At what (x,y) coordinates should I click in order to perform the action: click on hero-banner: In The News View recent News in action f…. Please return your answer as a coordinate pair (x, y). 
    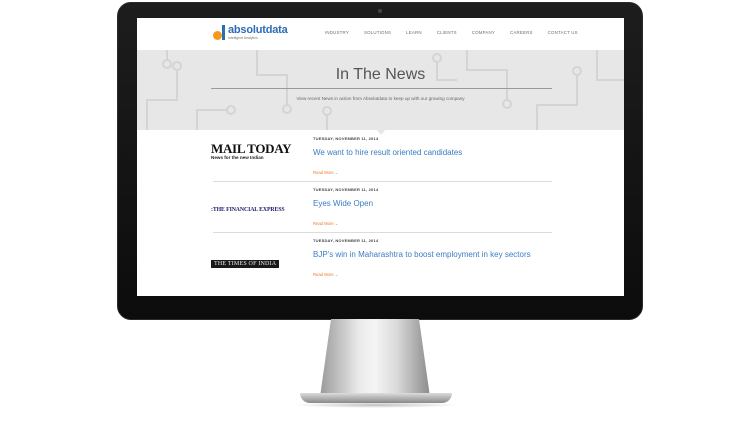
    Looking at the image, I should click on (380, 90).